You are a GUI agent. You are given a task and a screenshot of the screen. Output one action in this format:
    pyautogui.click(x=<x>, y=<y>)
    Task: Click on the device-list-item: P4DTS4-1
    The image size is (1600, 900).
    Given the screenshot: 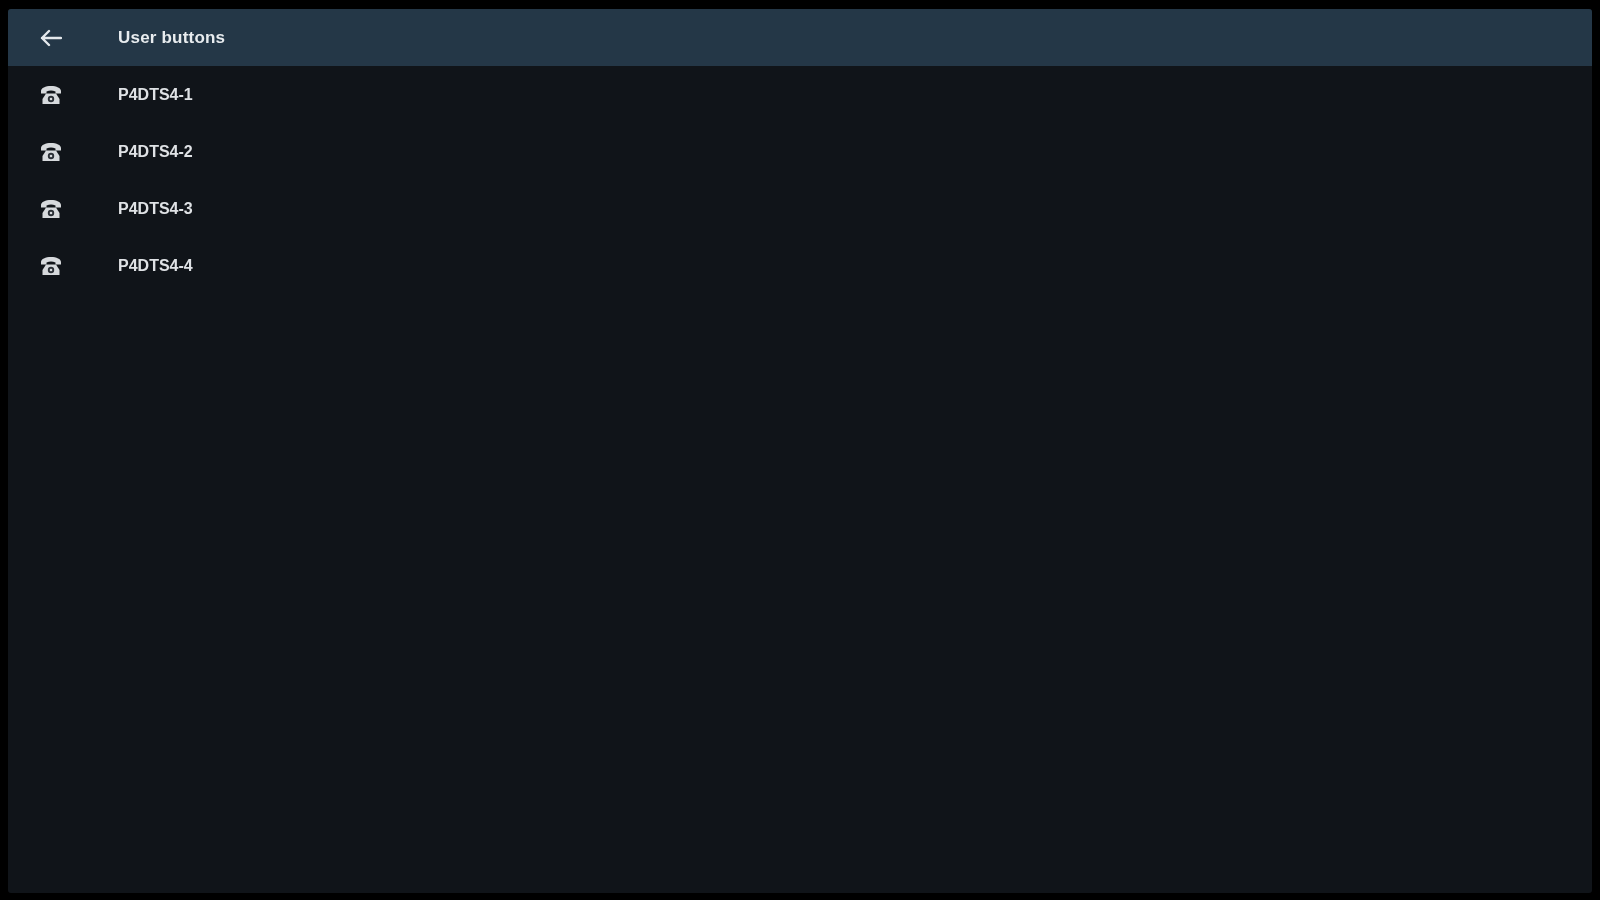 What is the action you would take?
    pyautogui.click(x=800, y=94)
    